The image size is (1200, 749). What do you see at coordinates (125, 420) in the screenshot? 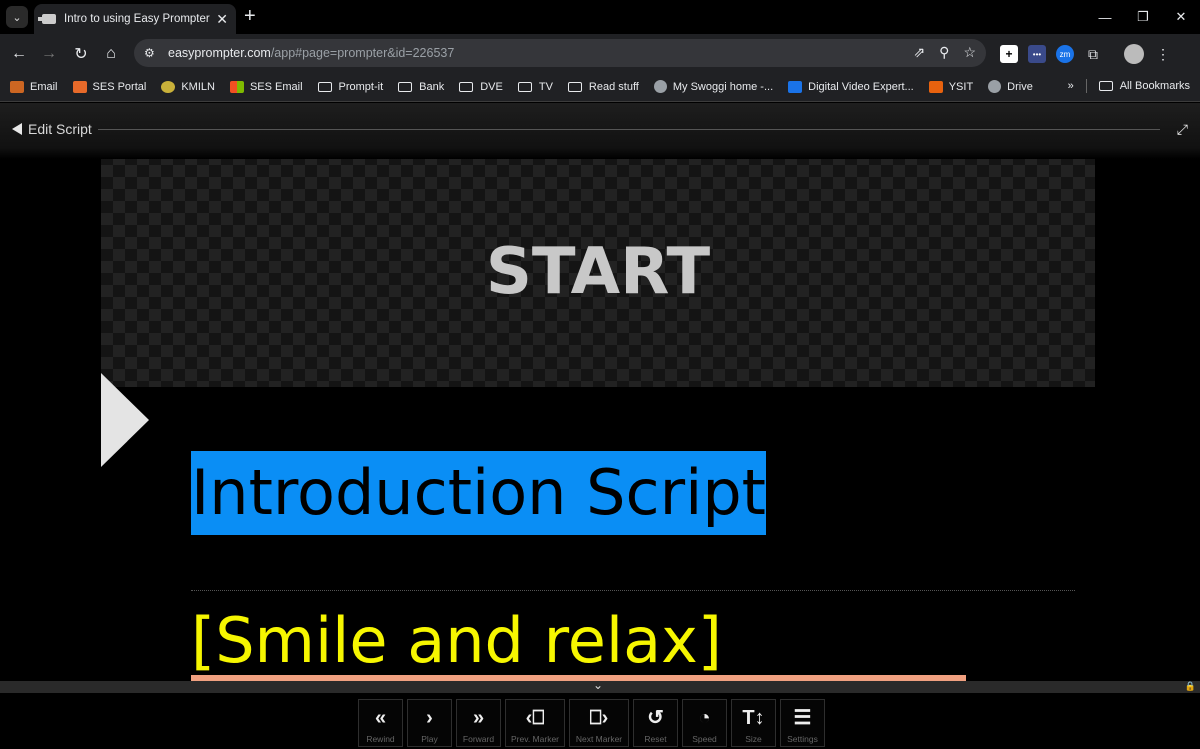
I see `reading-marker-icon` at bounding box center [125, 420].